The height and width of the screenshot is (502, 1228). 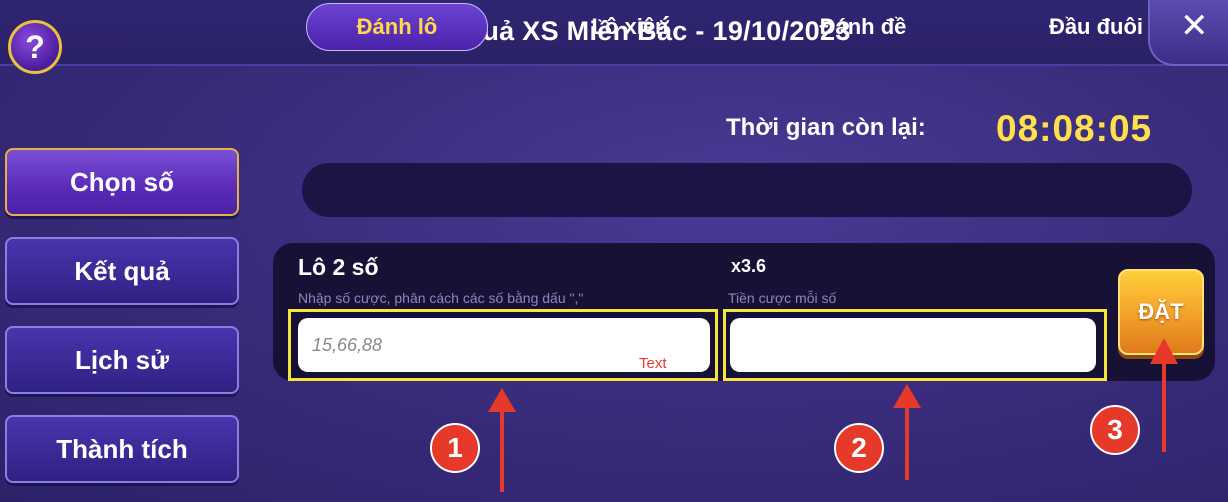 What do you see at coordinates (863, 27) in the screenshot?
I see `tab-danh-de: Đánh đề` at bounding box center [863, 27].